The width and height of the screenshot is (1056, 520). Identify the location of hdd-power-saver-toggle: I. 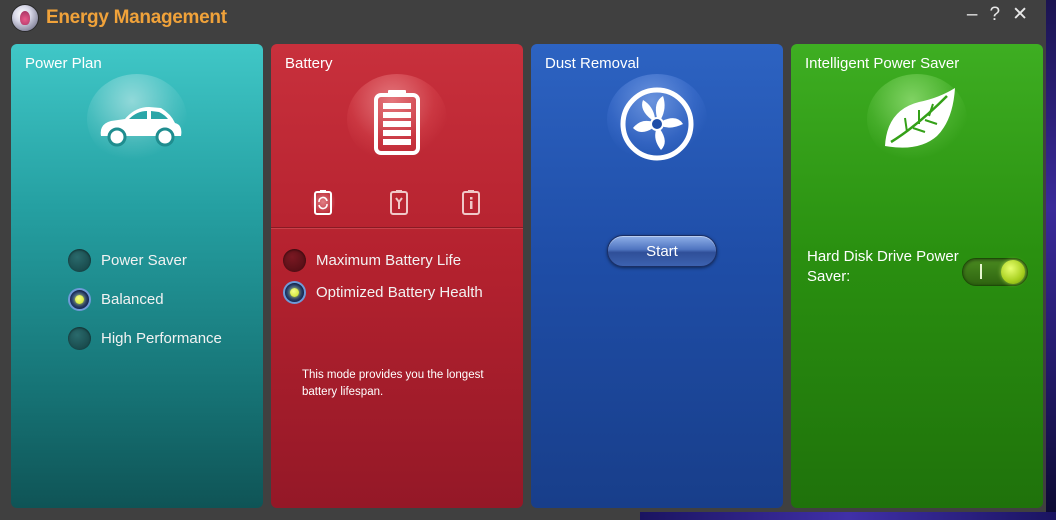
(995, 272).